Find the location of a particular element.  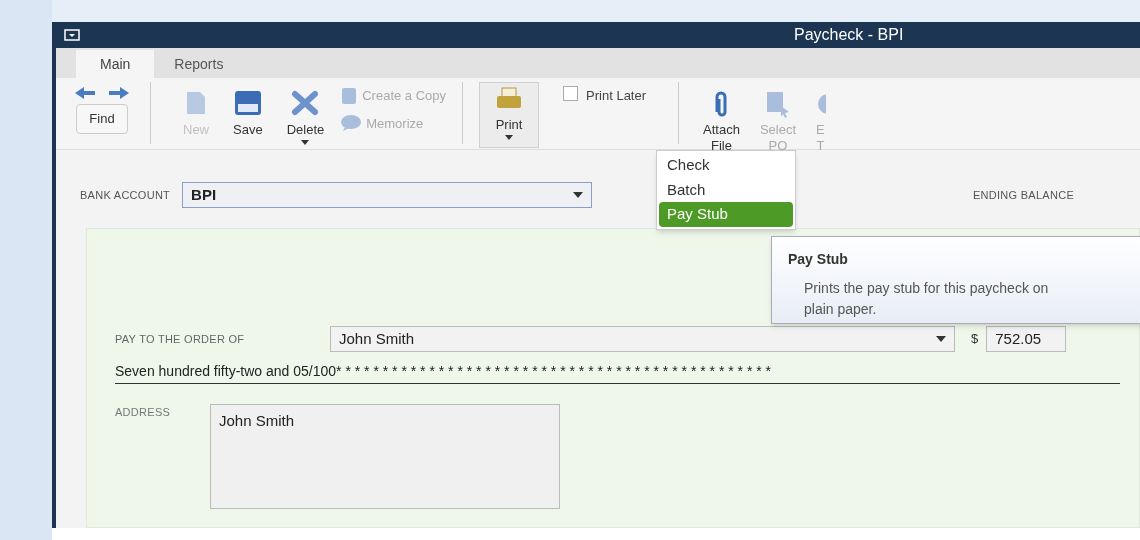

tooltip-text: Prints the pay stub for this paycheck on plain paper. is located at coordinates (927, 299).